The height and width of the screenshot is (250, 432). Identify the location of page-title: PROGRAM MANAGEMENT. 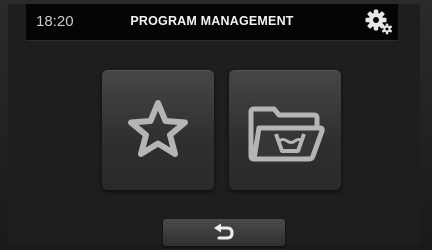
(212, 21).